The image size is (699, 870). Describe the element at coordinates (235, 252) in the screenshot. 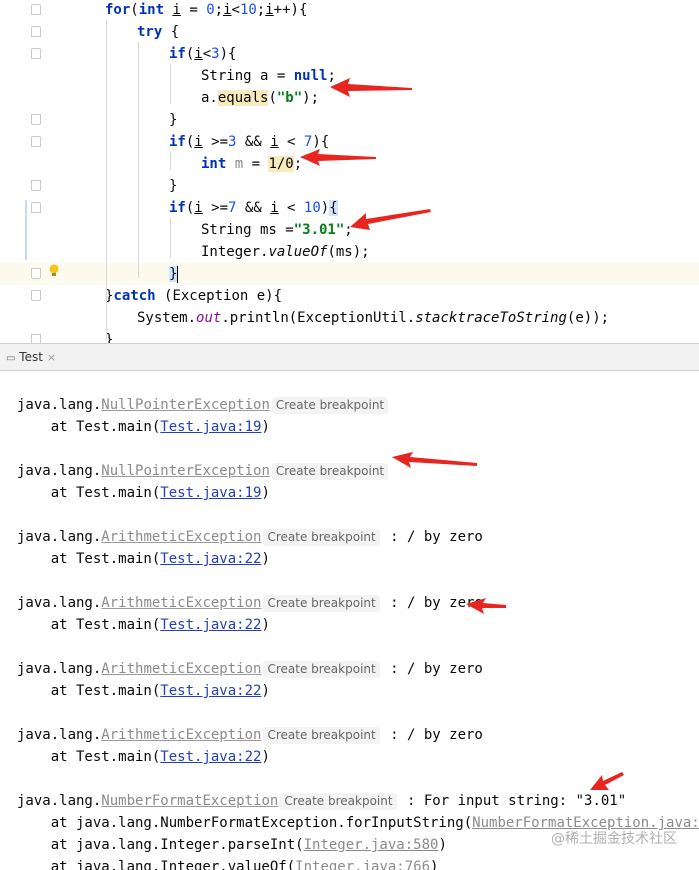

I see `code-token: Integer.` at that location.